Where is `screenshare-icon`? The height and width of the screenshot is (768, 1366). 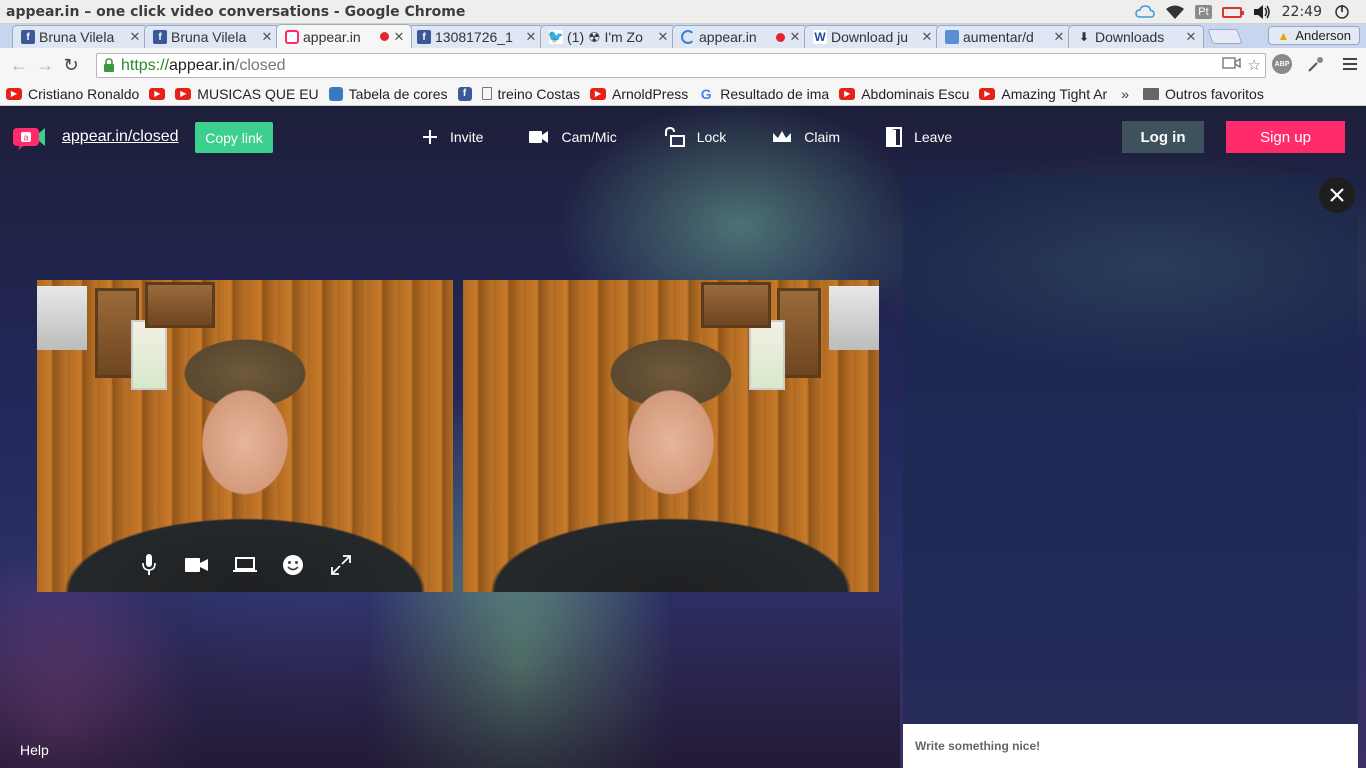 screenshare-icon is located at coordinates (245, 565).